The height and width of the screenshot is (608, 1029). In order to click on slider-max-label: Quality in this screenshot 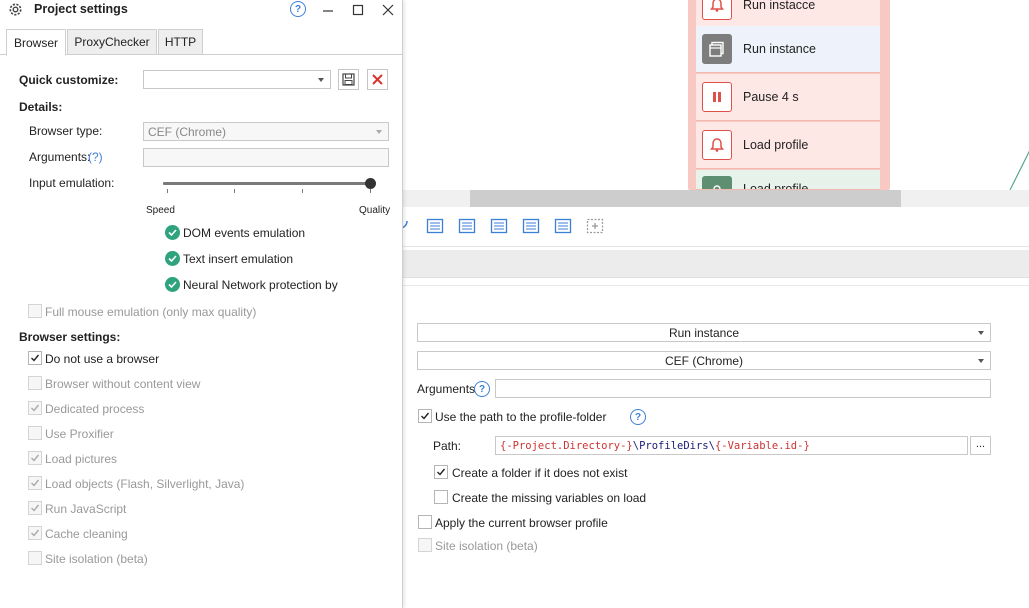, I will do `click(375, 210)`.